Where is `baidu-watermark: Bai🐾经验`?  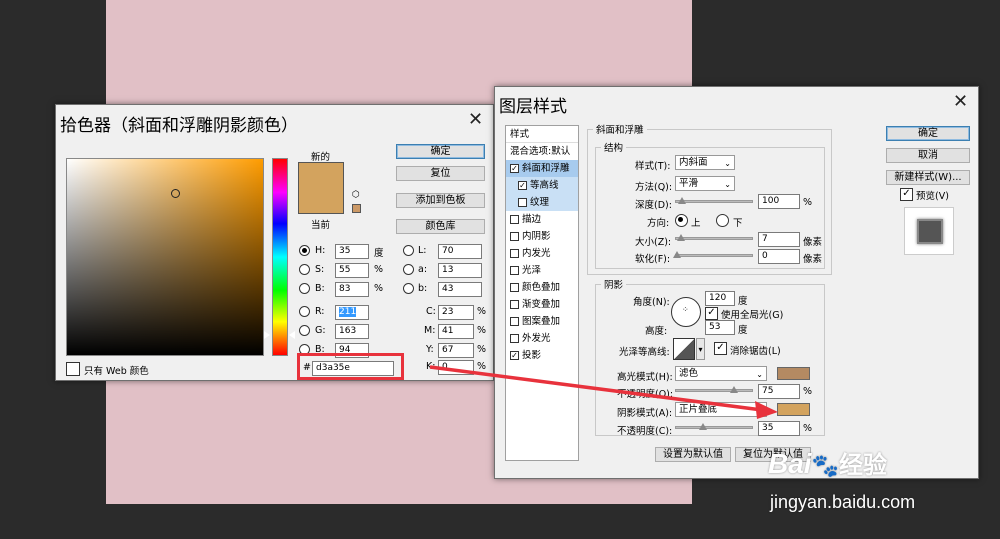 baidu-watermark: Bai🐾经验 is located at coordinates (827, 462).